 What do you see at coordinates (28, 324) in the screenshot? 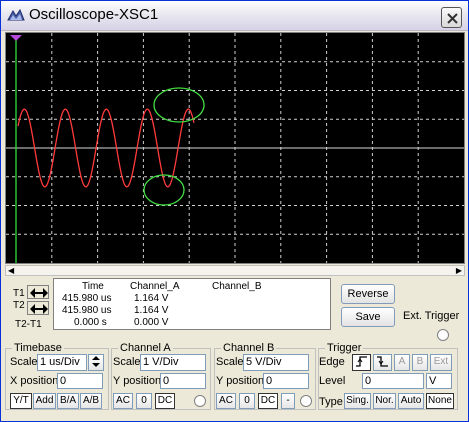
I see `t2-t1-label: T2-T1` at bounding box center [28, 324].